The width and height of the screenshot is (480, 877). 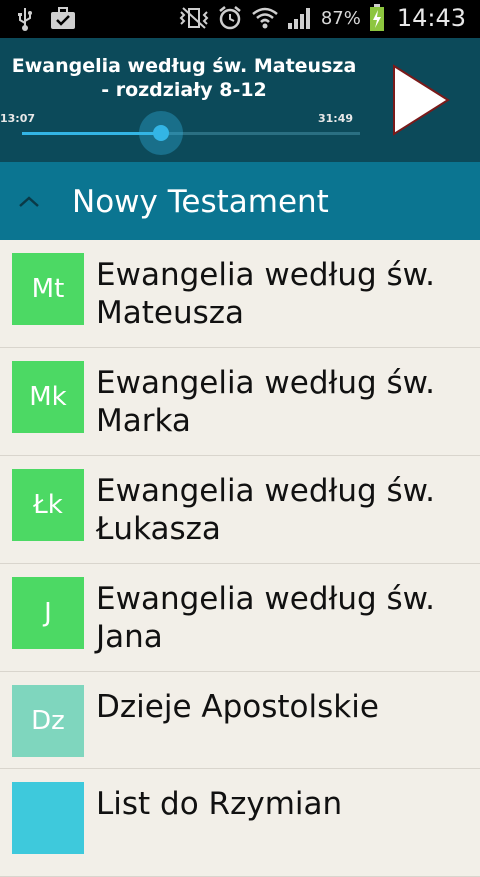 I want to click on list-item: Mk Ewangelia według św. Marka, so click(x=240, y=402).